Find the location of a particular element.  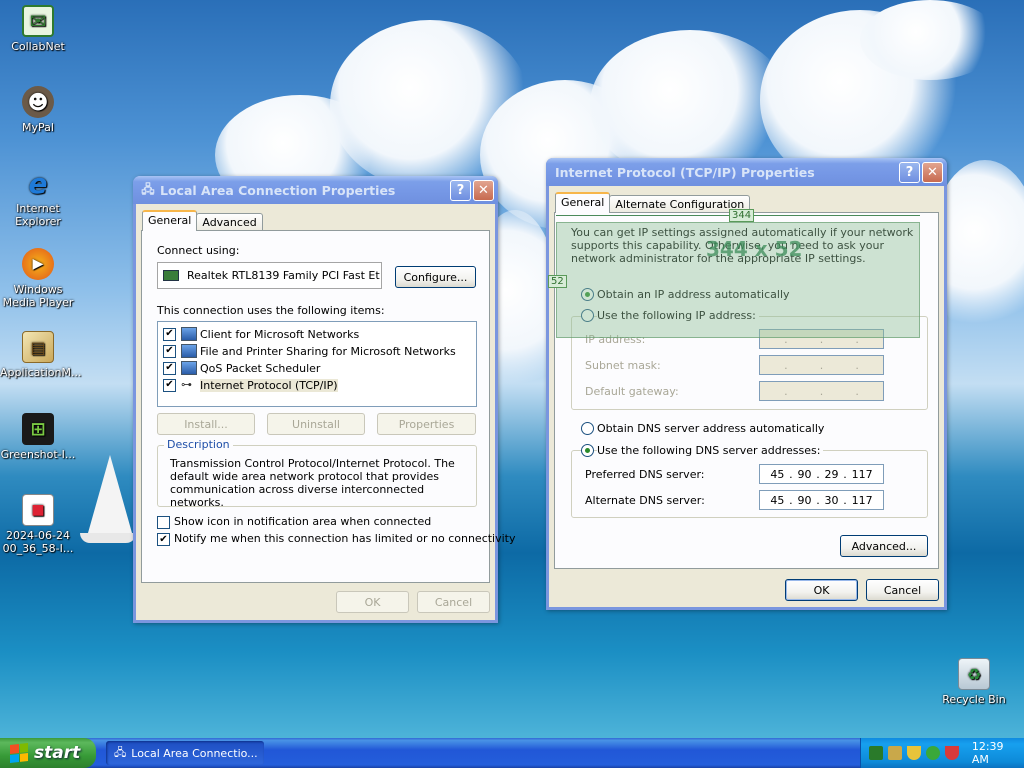

sailboat is located at coordinates (110, 494).